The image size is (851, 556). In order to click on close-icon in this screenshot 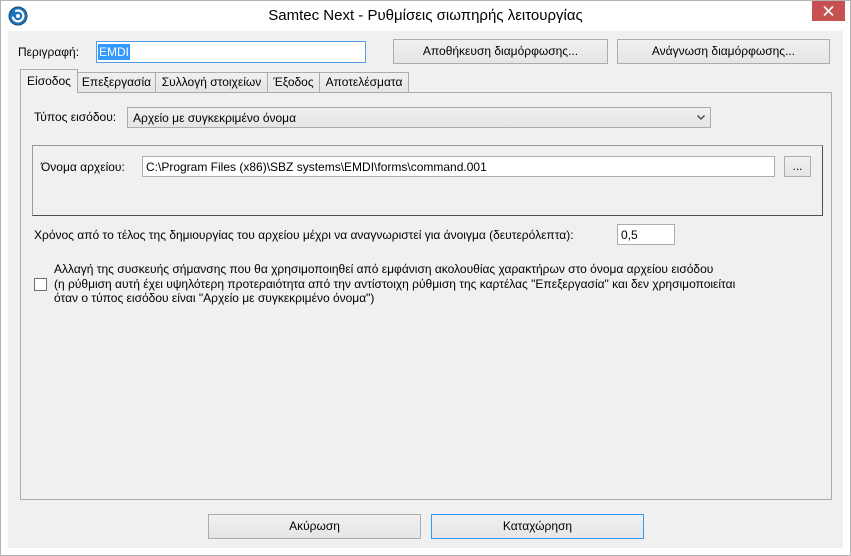, I will do `click(828, 11)`.